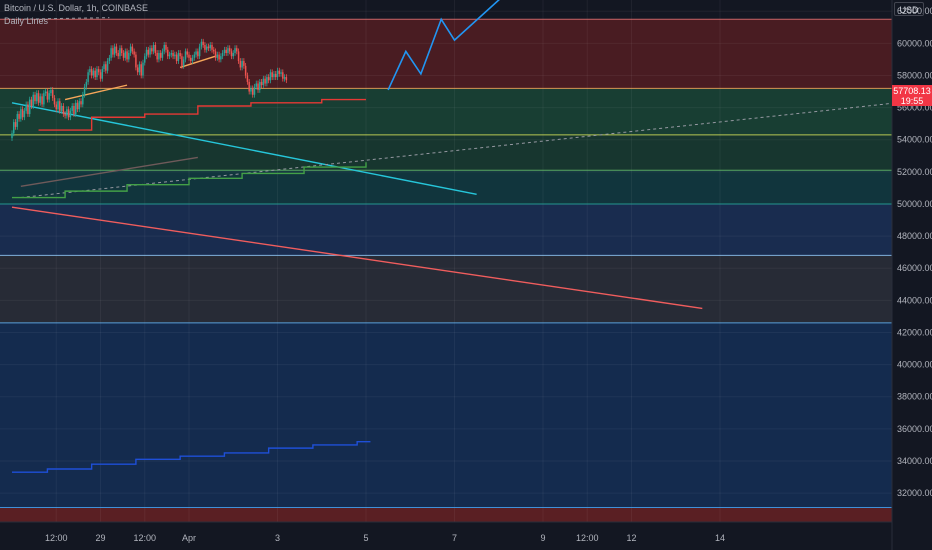 The image size is (932, 550). What do you see at coordinates (914, 429) in the screenshot?
I see `price-tick-label: 36000.00` at bounding box center [914, 429].